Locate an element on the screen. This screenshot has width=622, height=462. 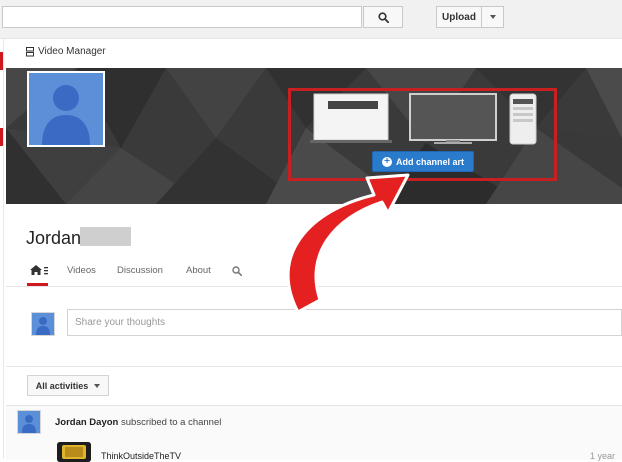
feed-user-link: Jordan Dayon is located at coordinates (86, 422).